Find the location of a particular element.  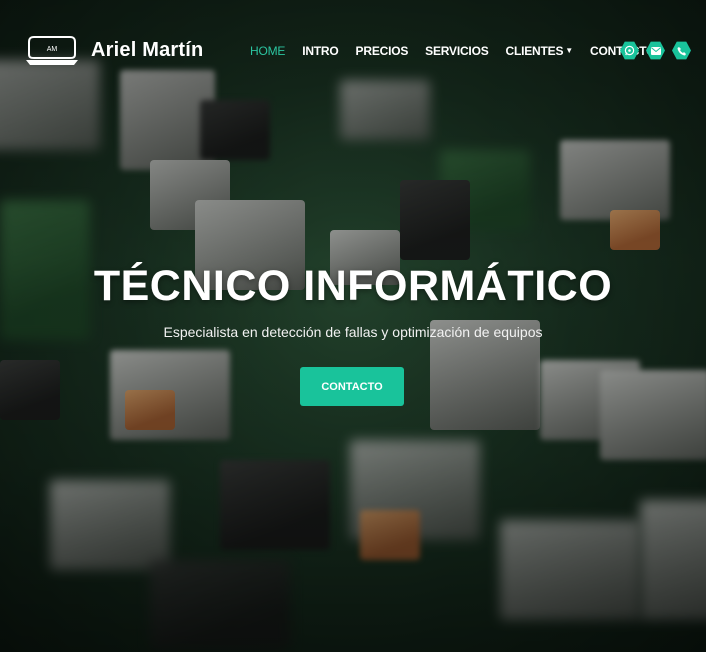

laptop-logo-icon: AM is located at coordinates (52, 50).